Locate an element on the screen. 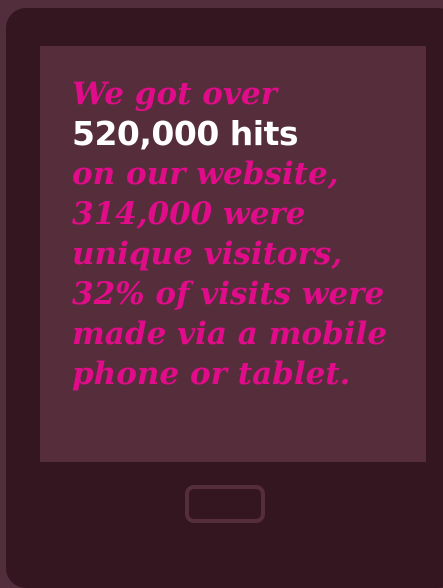  message-line-5: unique visitors, is located at coordinates (207, 254).